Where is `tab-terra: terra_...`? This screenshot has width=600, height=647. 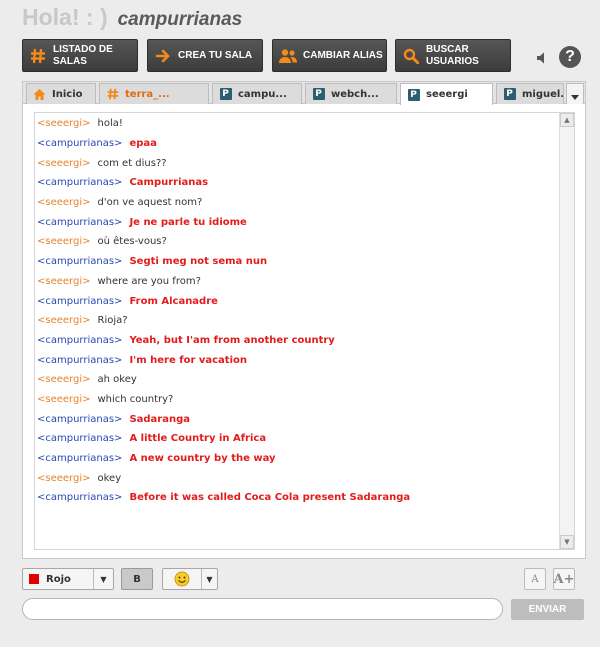 tab-terra: terra_... is located at coordinates (154, 93).